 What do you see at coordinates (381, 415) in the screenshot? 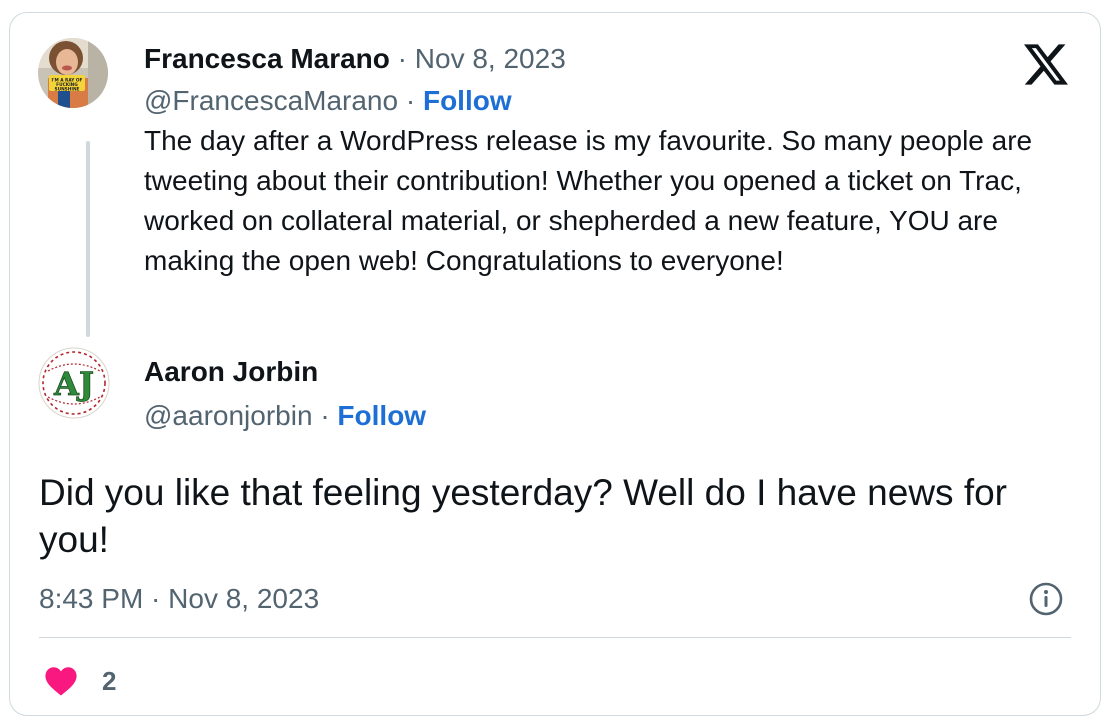
I see `follow-aaron-button: Follow` at bounding box center [381, 415].